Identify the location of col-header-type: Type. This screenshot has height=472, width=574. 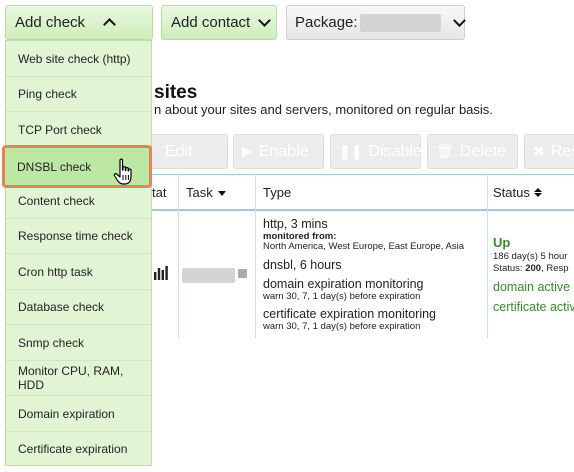
(277, 192).